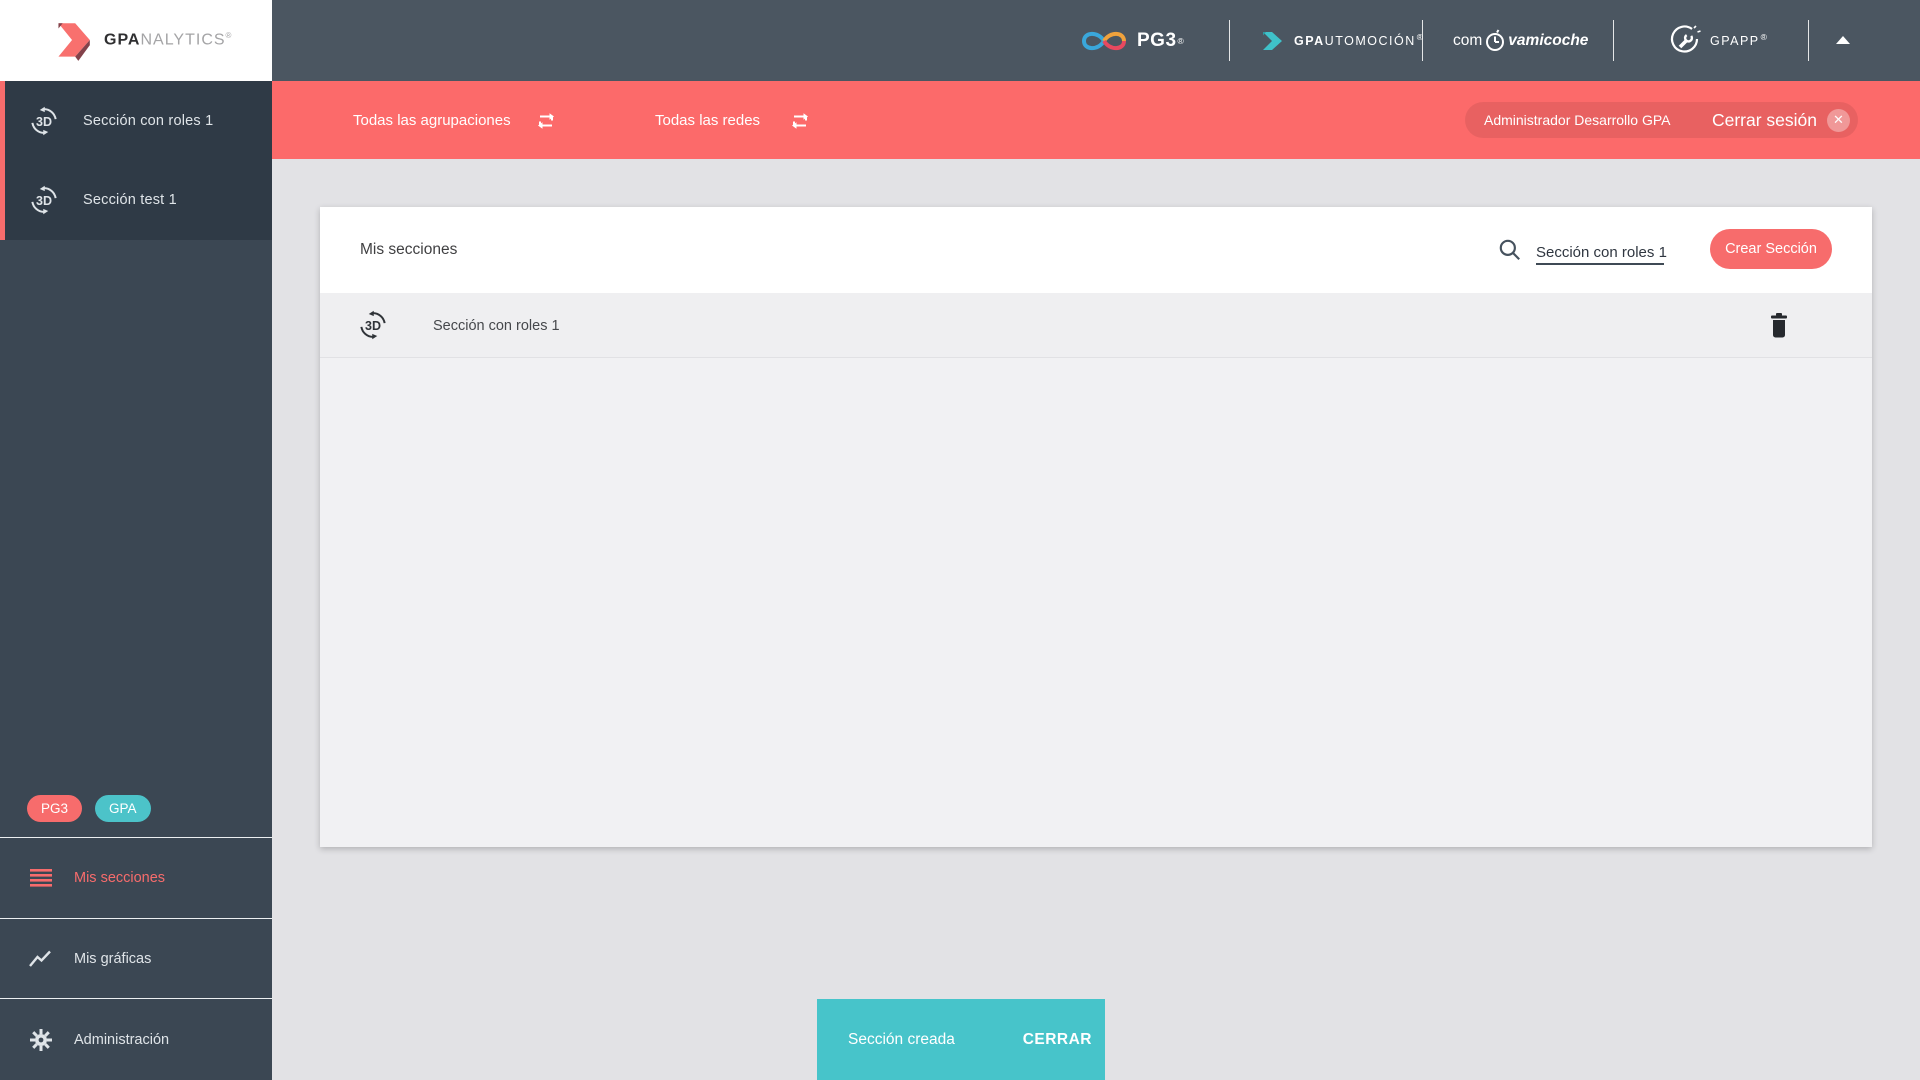 This screenshot has width=1920, height=1080. What do you see at coordinates (1771, 249) in the screenshot?
I see `create-section-button: Crear Sección` at bounding box center [1771, 249].